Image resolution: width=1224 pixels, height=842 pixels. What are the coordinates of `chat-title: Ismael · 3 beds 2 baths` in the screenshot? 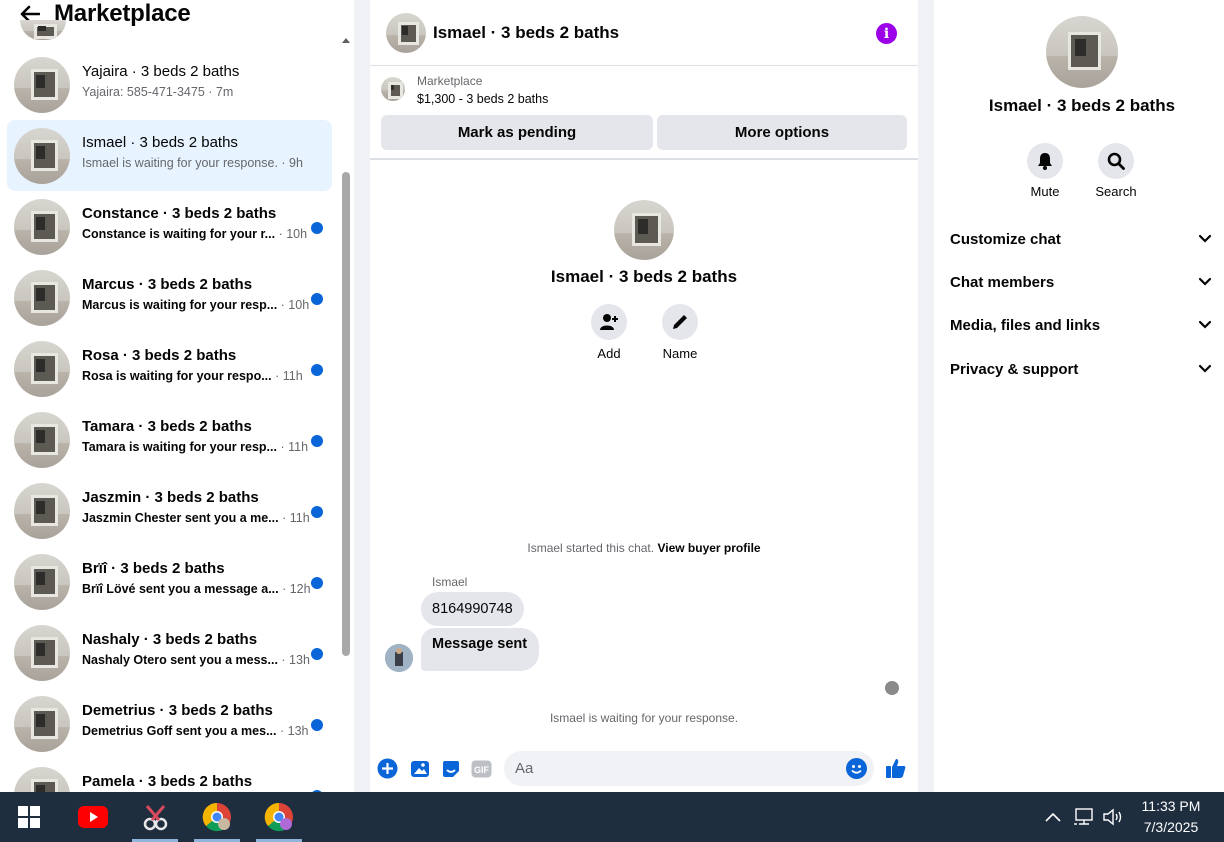 It's located at (526, 33).